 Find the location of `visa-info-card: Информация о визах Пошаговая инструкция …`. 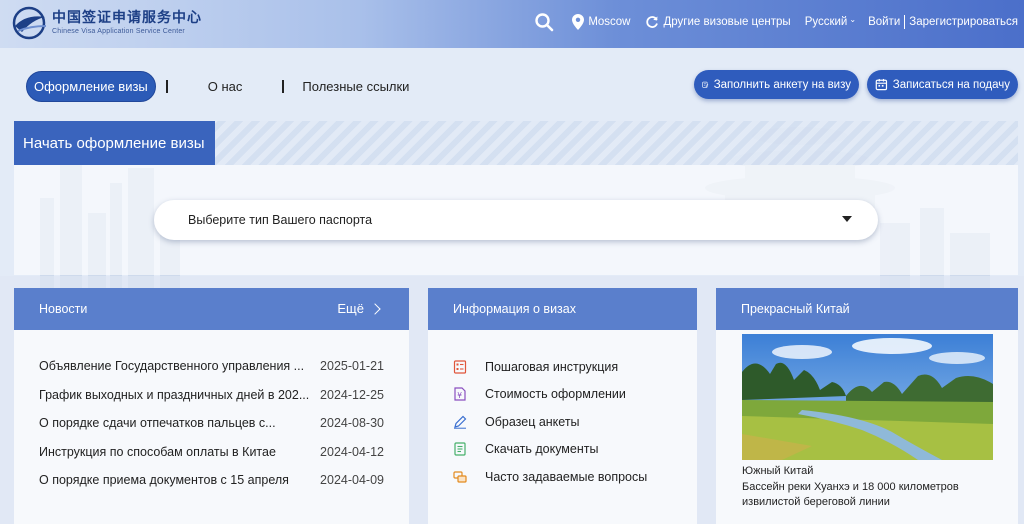

visa-info-card: Информация о визах Пошаговая инструкция … is located at coordinates (562, 406).